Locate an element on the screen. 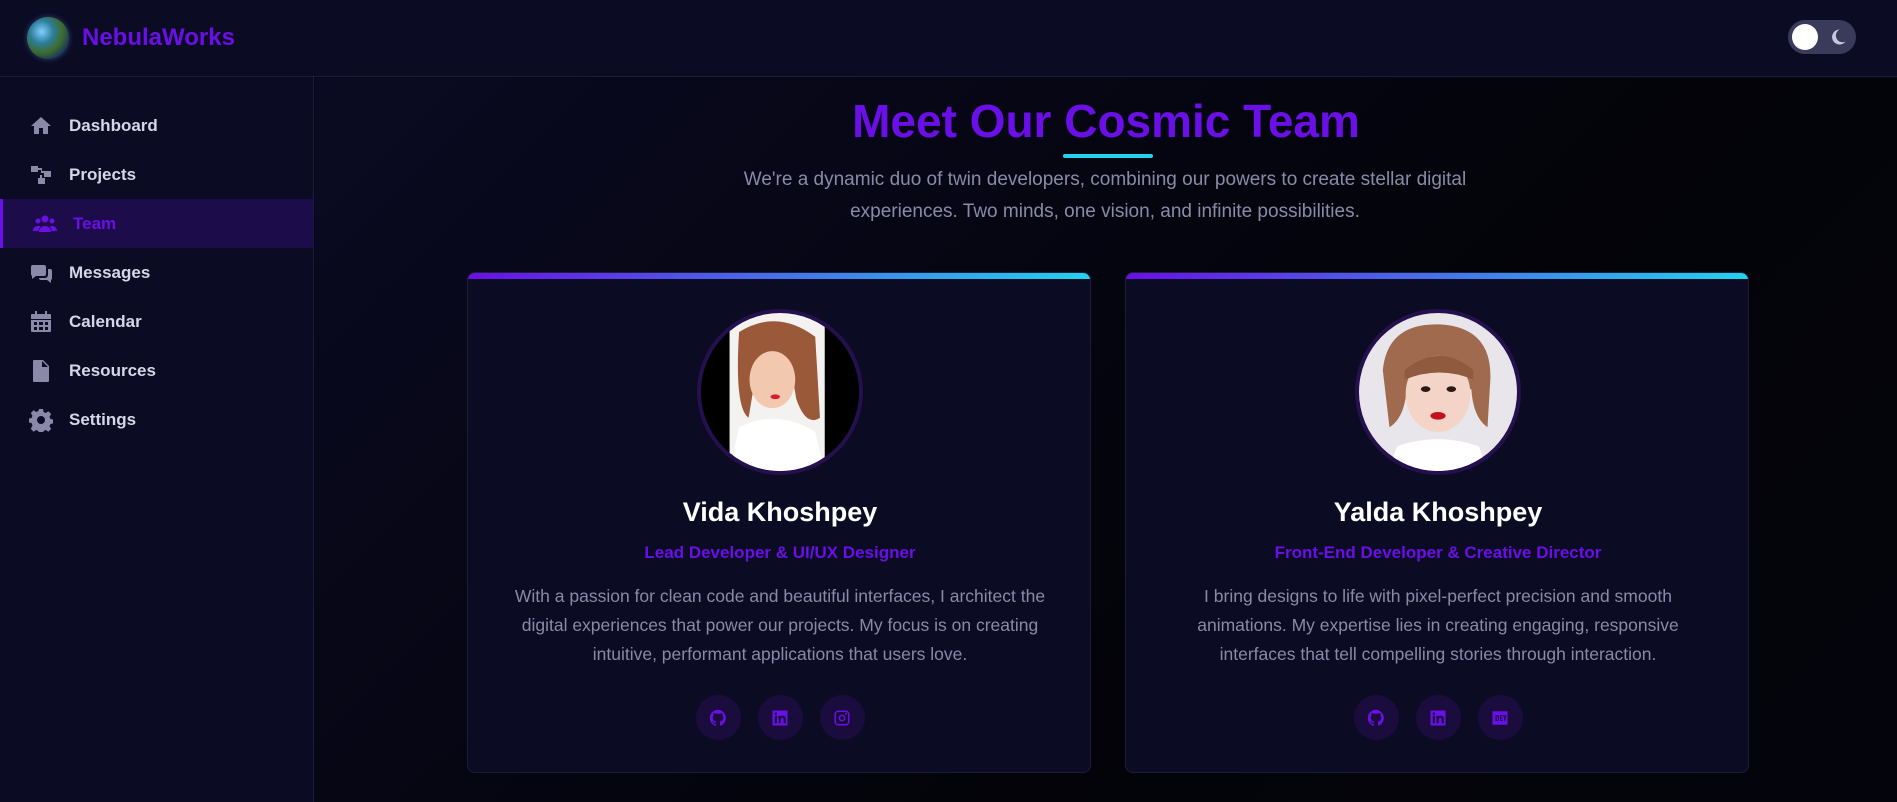 This screenshot has height=802, width=1897. comments-icon is located at coordinates (41, 273).